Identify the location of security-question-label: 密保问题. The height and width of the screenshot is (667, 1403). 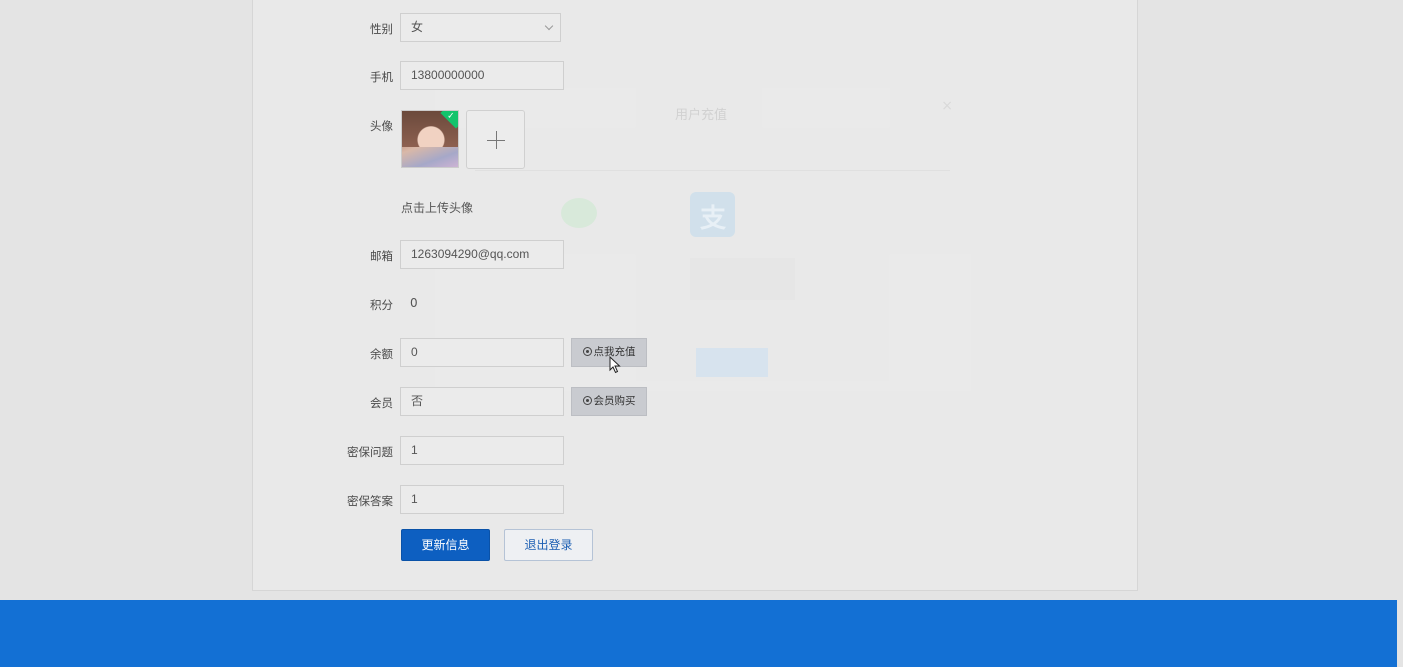
(370, 452).